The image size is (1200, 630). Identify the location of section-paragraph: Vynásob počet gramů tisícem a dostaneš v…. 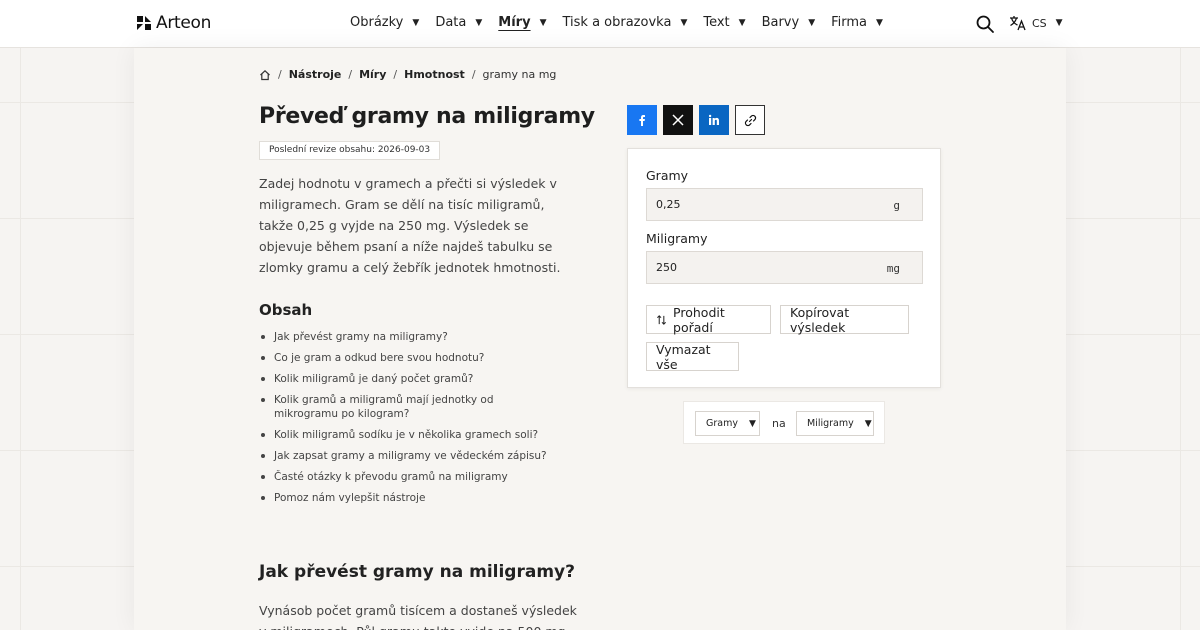
(418, 616).